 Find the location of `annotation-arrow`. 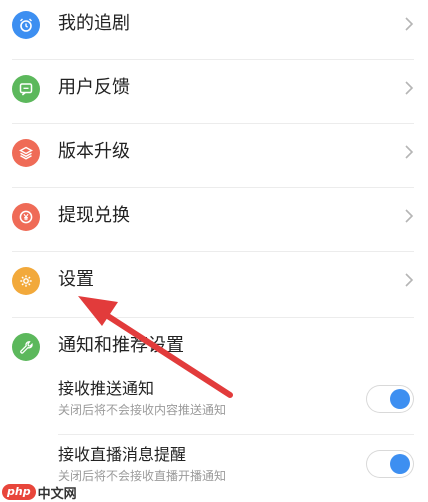

annotation-arrow is located at coordinates (155, 347).